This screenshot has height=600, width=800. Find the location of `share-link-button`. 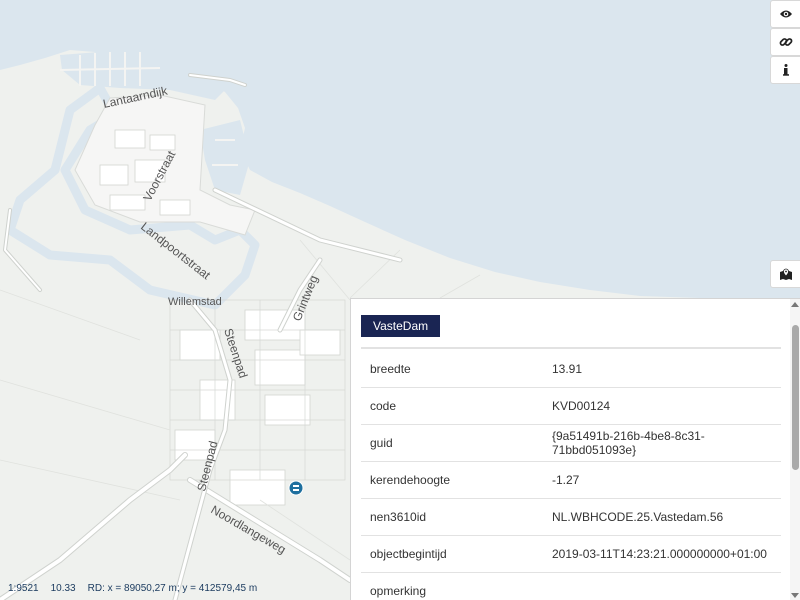

share-link-button is located at coordinates (785, 42).